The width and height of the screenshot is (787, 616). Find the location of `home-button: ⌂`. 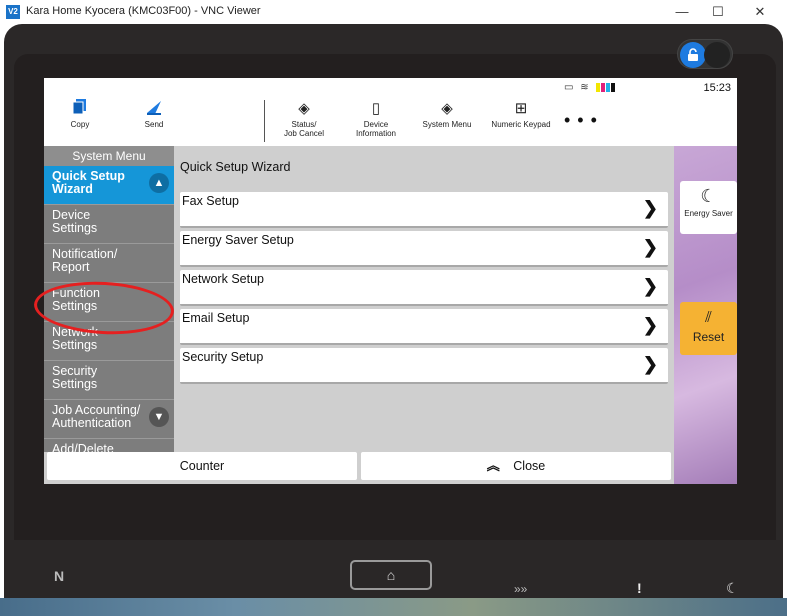

home-button: ⌂ is located at coordinates (391, 575).